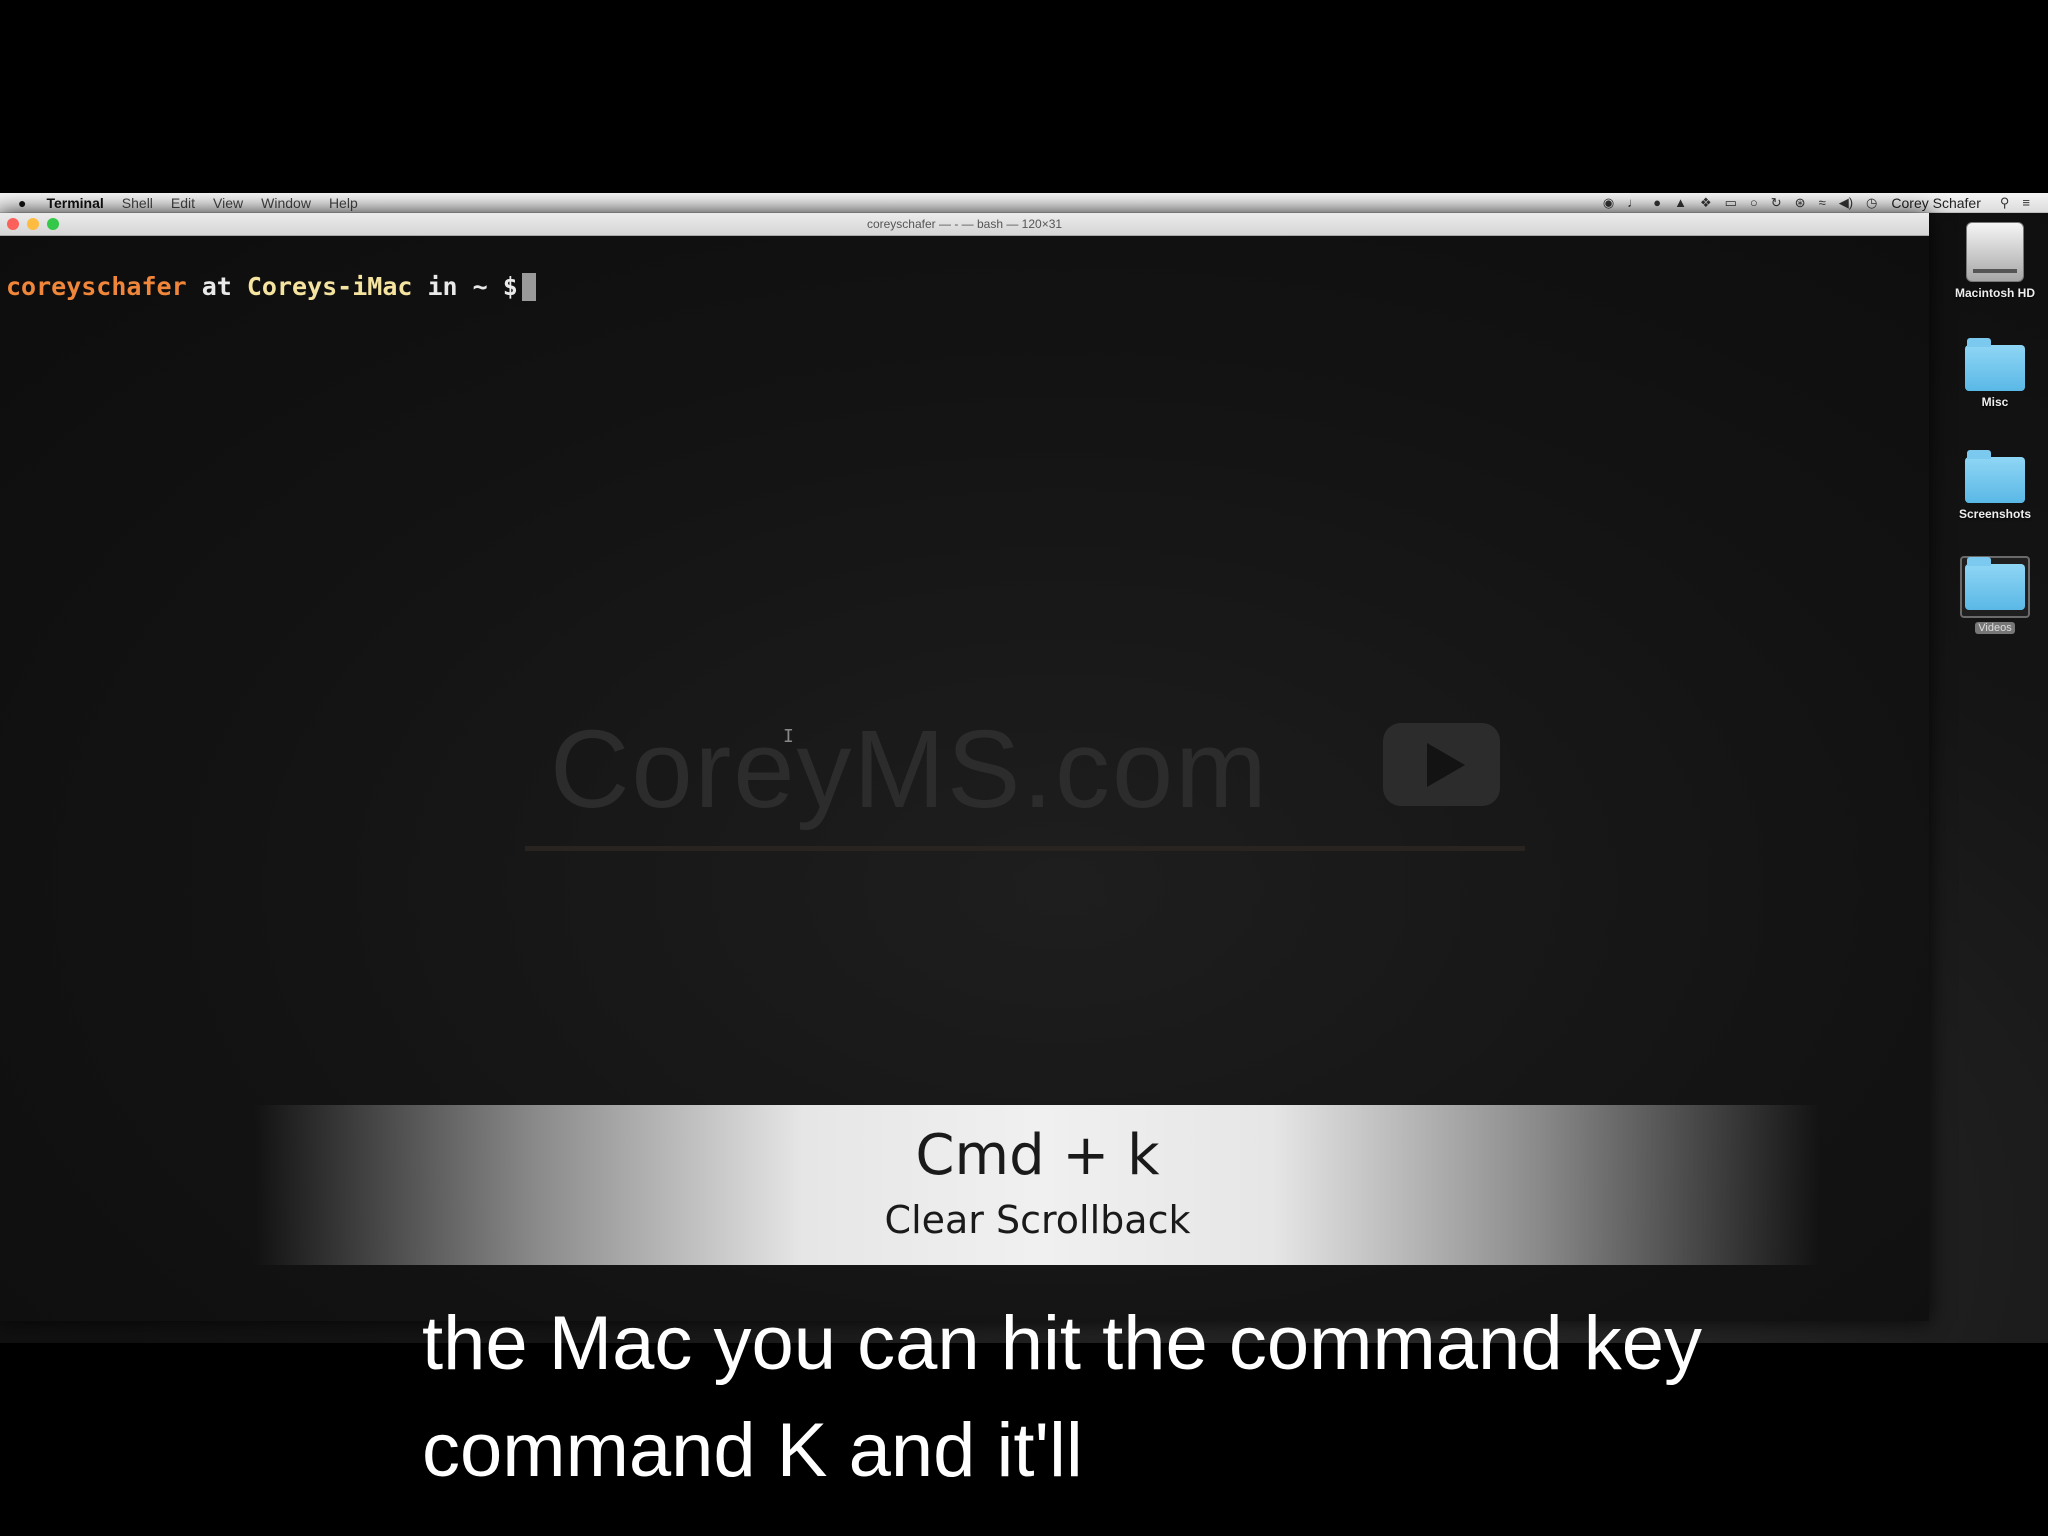  What do you see at coordinates (1871, 203) in the screenshot?
I see `clock-icon: ◷` at bounding box center [1871, 203].